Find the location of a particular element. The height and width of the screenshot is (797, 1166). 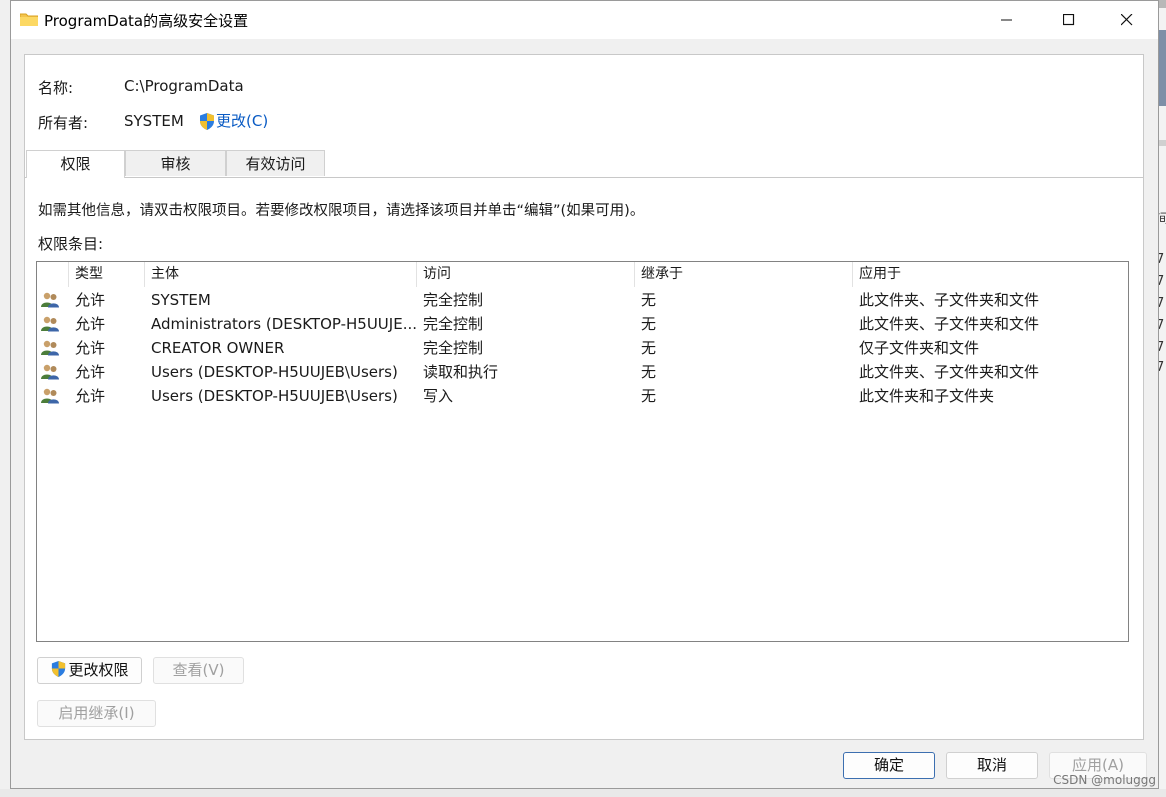

owner-value: SYSTEM is located at coordinates (154, 121).